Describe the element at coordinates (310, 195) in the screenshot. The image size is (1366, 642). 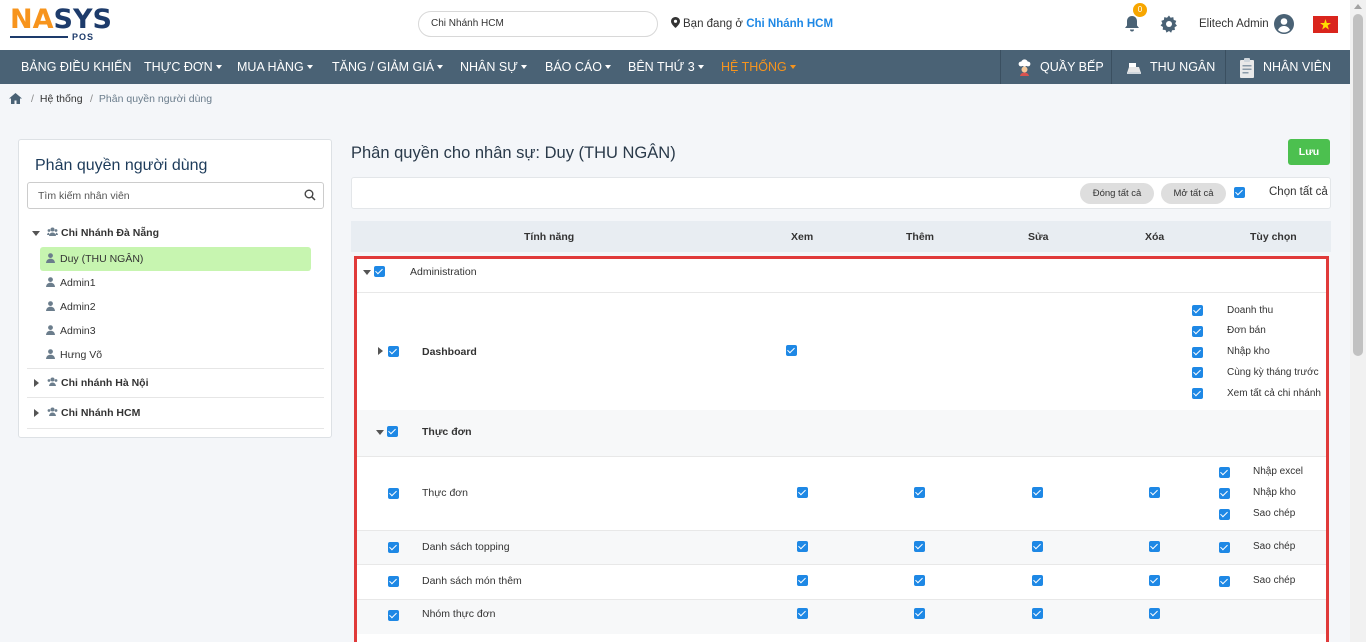
I see `search-icon` at that location.